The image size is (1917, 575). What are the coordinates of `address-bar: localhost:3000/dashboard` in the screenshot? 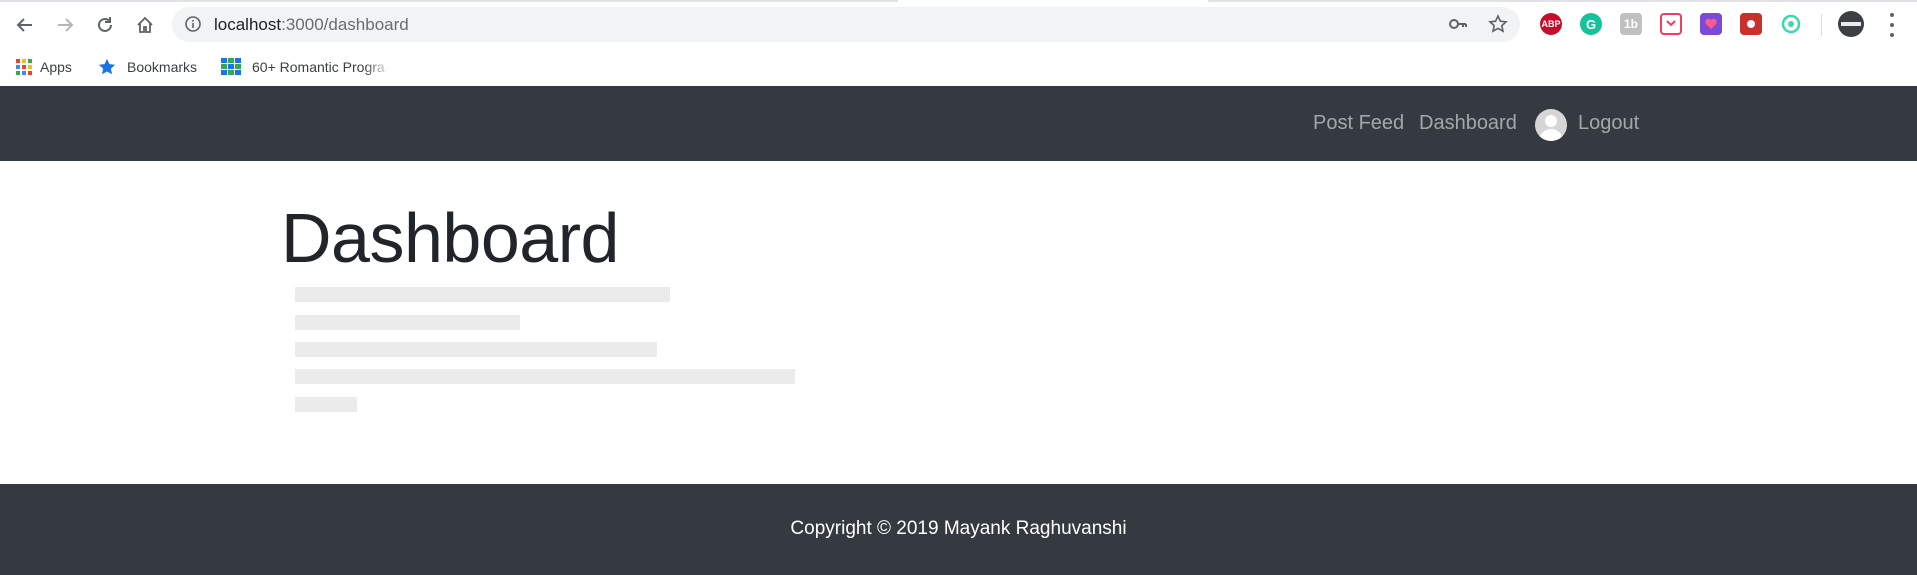 It's located at (846, 24).